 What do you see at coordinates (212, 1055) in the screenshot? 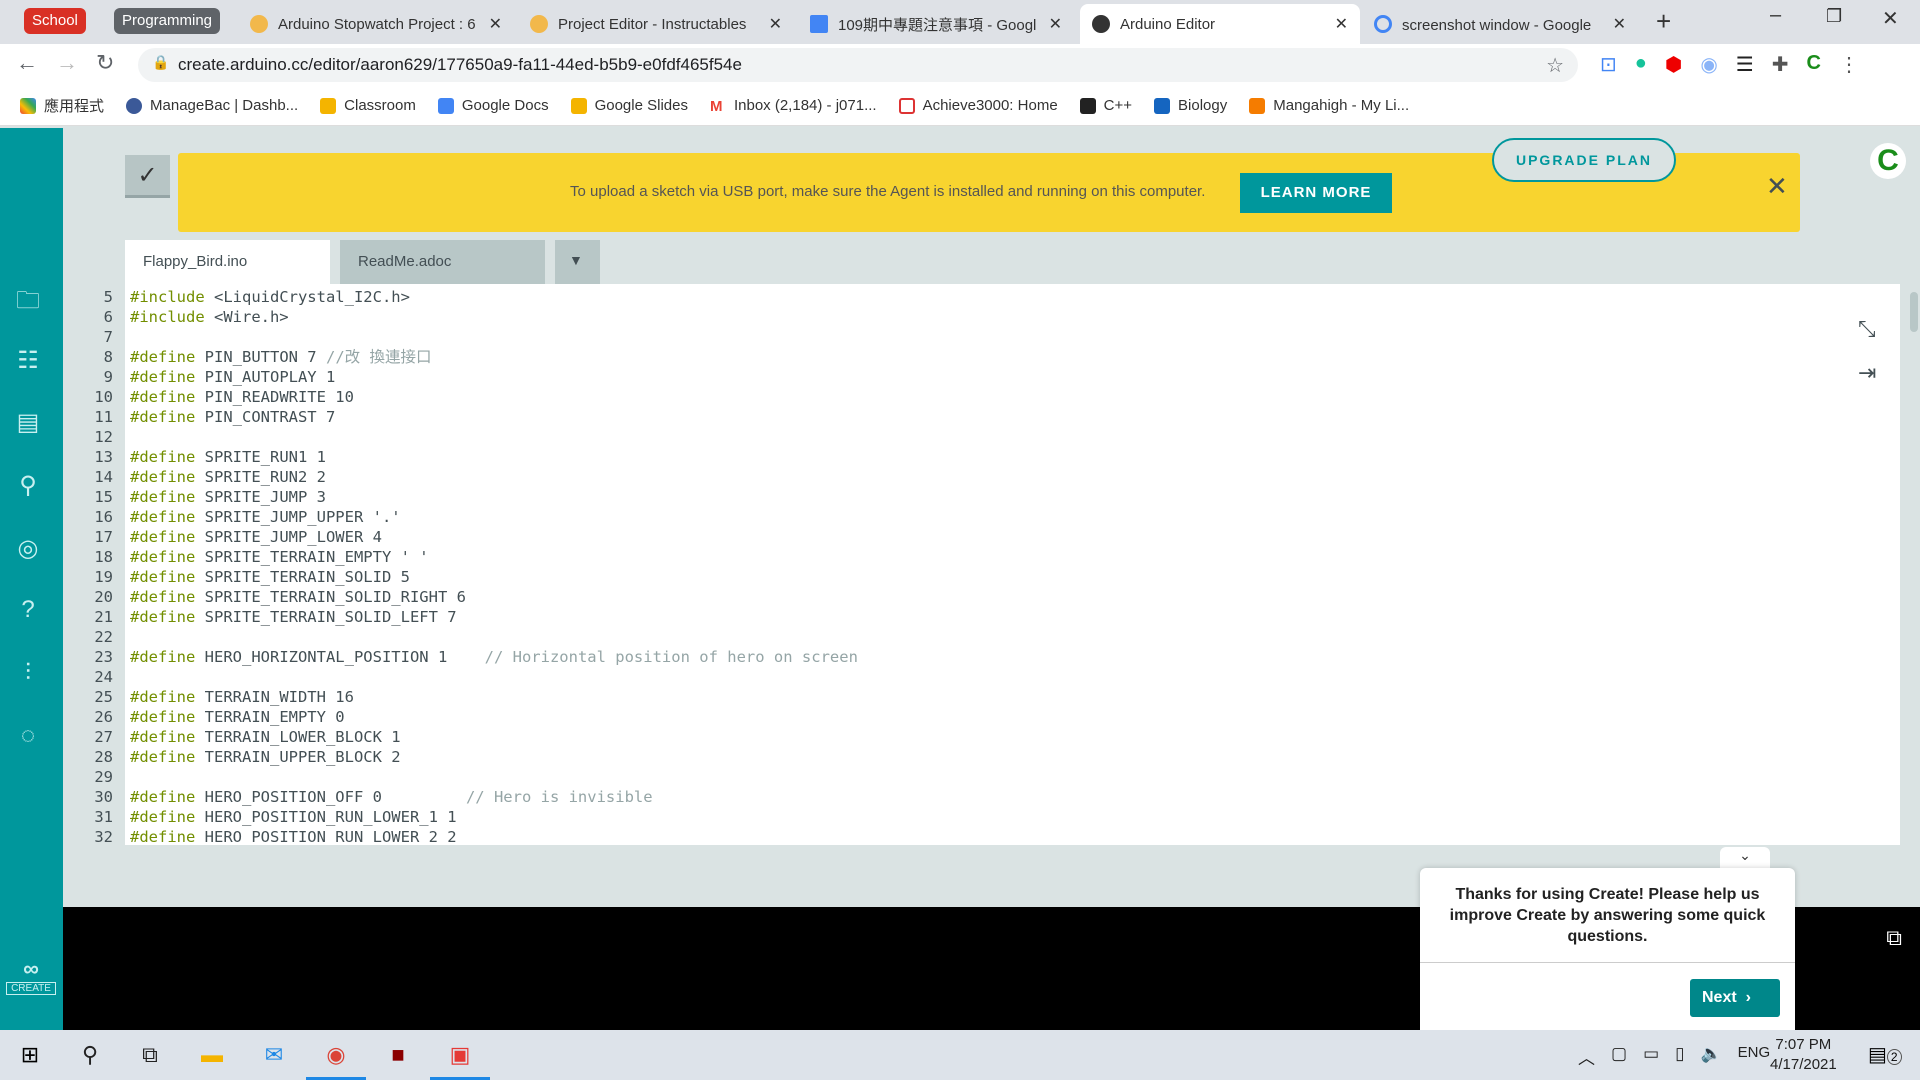
I see `file-explorer-icon: ▬` at bounding box center [212, 1055].